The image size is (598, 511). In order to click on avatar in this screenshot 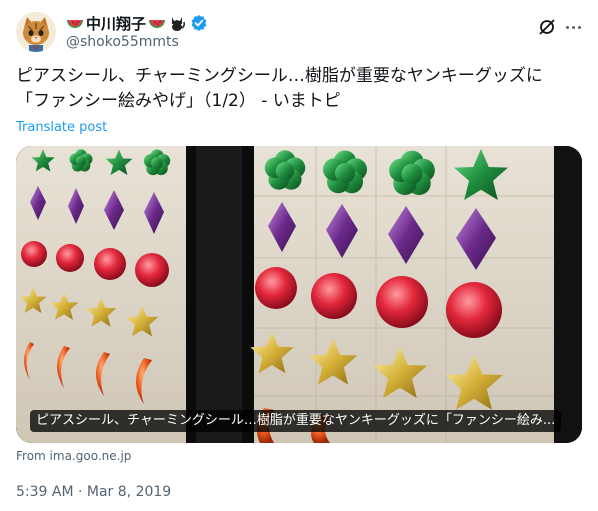, I will do `click(36, 32)`.